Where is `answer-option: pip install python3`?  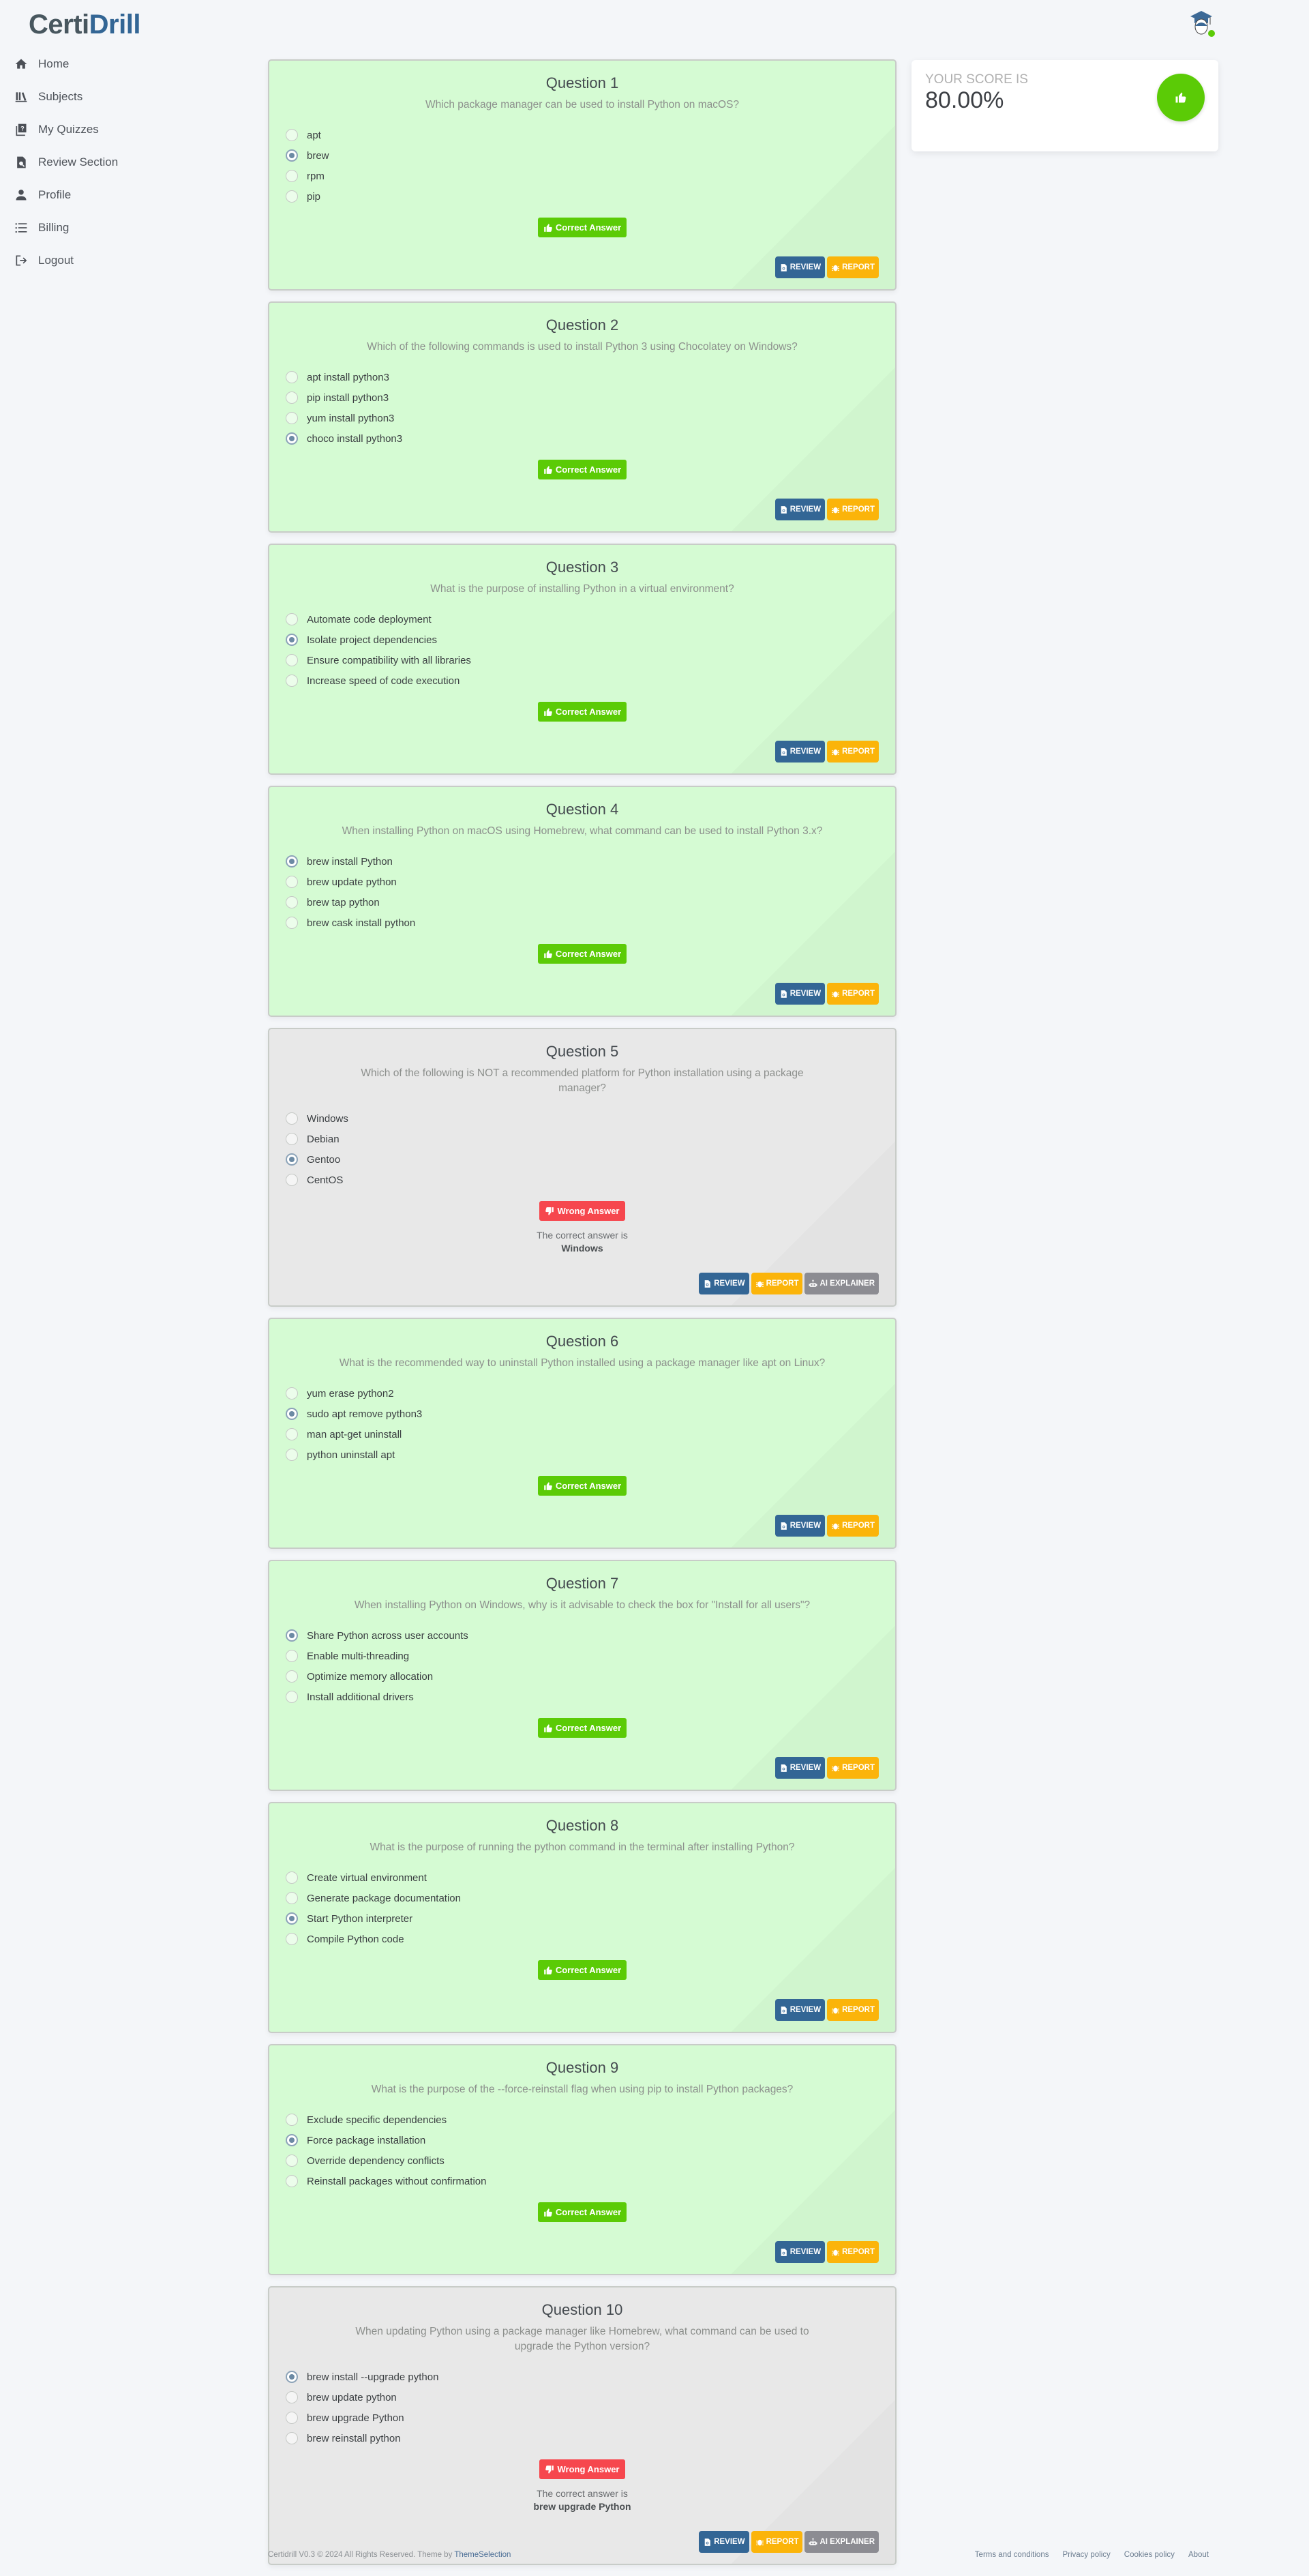 answer-option: pip install python3 is located at coordinates (582, 397).